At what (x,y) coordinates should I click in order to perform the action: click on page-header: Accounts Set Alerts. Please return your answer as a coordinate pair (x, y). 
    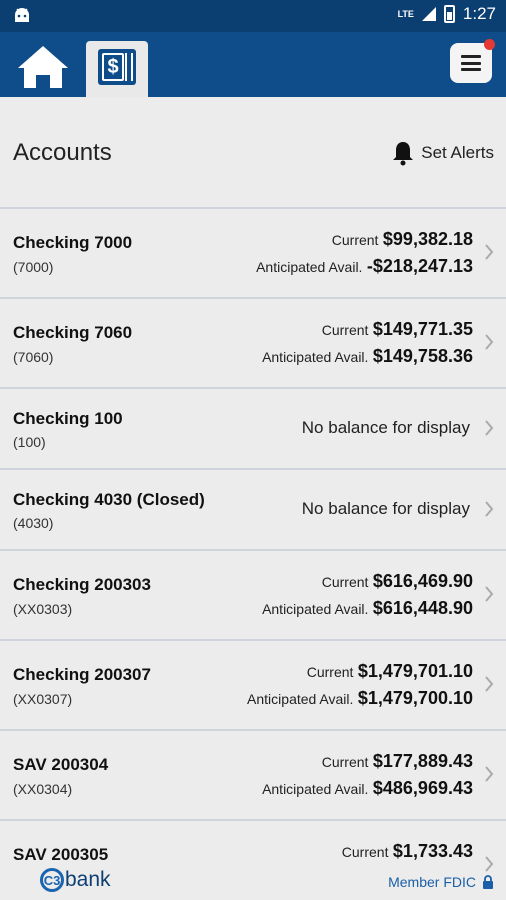
    Looking at the image, I should click on (253, 152).